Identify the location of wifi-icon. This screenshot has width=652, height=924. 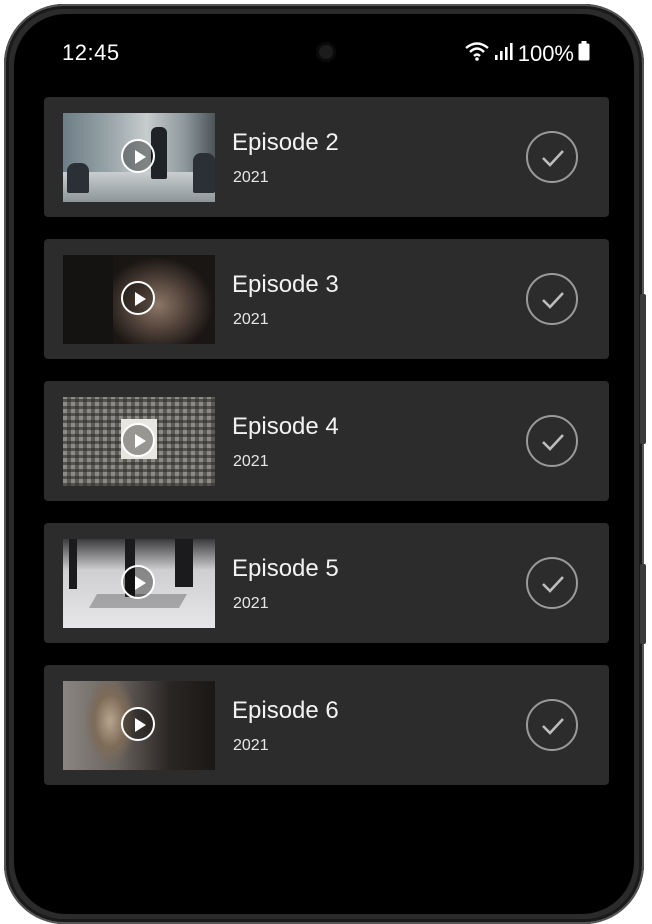
(477, 54).